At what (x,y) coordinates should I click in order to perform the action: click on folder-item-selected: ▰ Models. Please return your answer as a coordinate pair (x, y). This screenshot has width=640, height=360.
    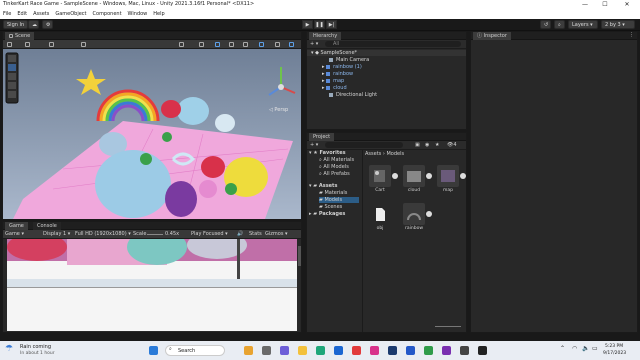
    Looking at the image, I should click on (339, 200).